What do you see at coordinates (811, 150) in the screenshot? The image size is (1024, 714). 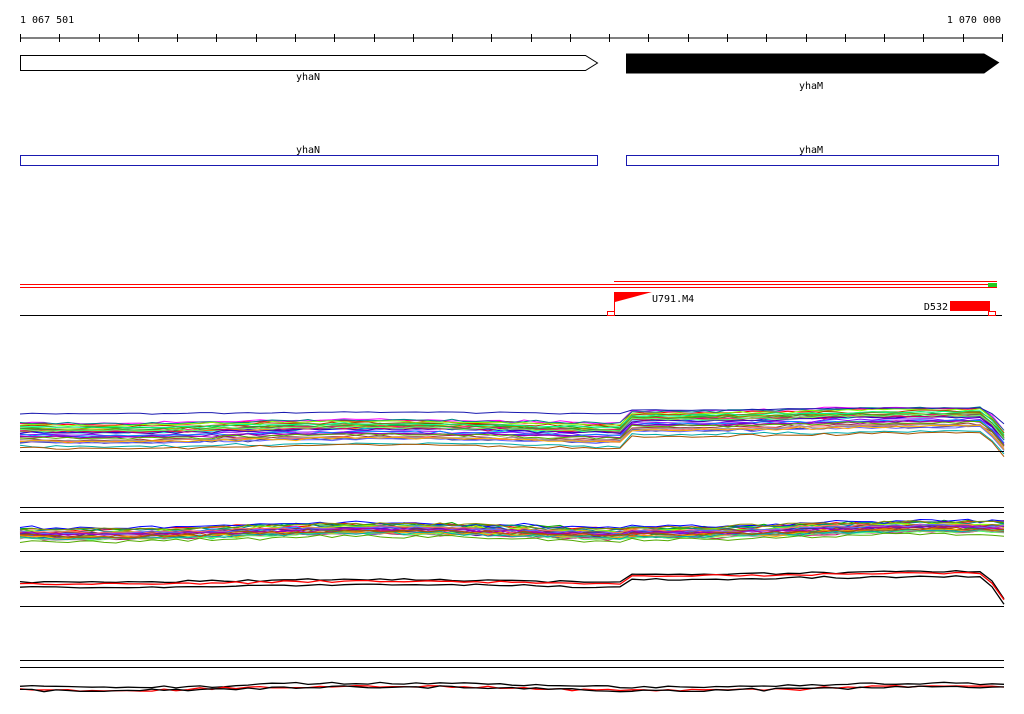 I see `cds-label-yhaM: yhaM` at bounding box center [811, 150].